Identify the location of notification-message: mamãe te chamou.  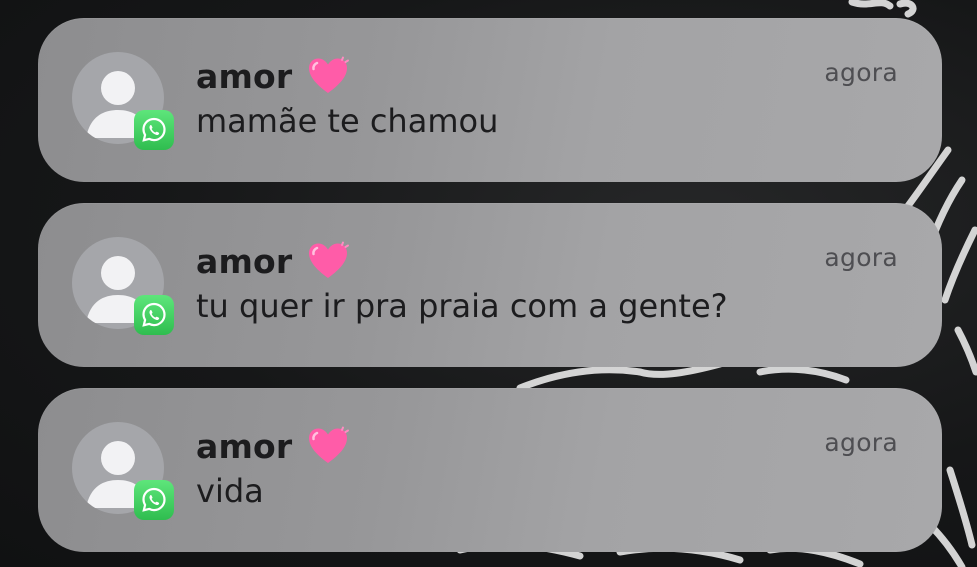
(347, 121).